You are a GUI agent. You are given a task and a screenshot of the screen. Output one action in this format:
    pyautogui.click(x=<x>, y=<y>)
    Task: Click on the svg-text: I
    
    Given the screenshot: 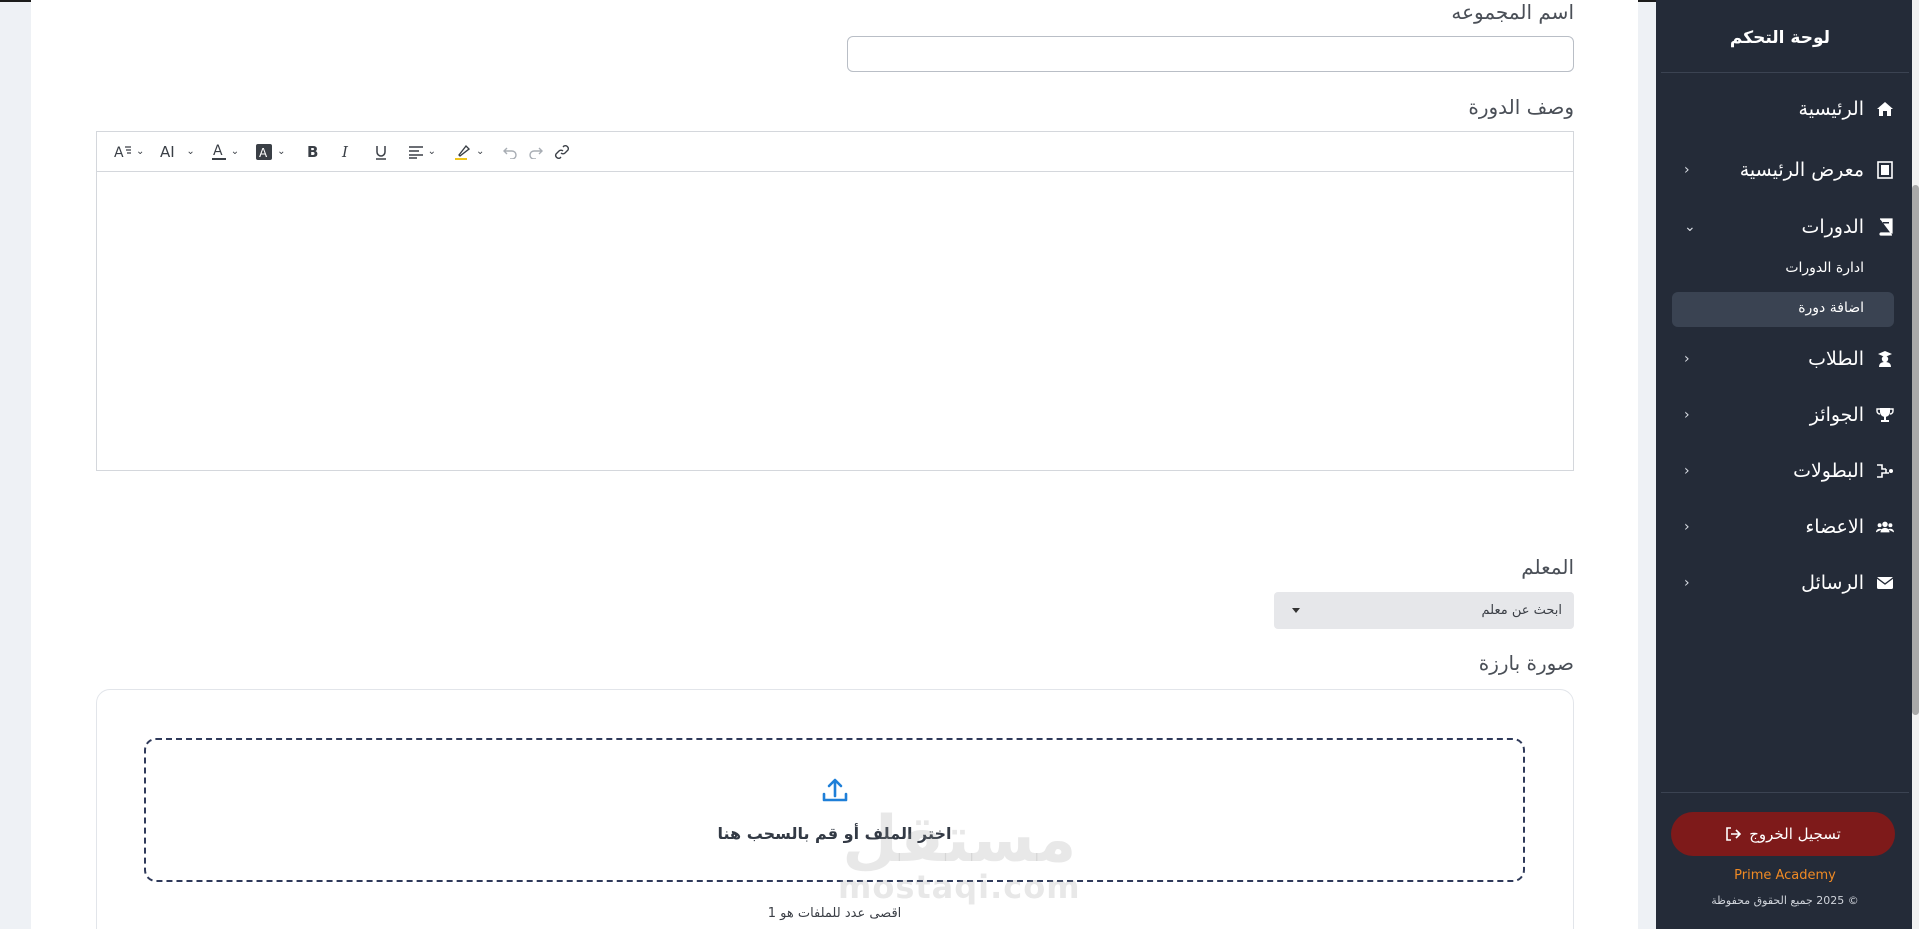 What is the action you would take?
    pyautogui.click(x=345, y=152)
    